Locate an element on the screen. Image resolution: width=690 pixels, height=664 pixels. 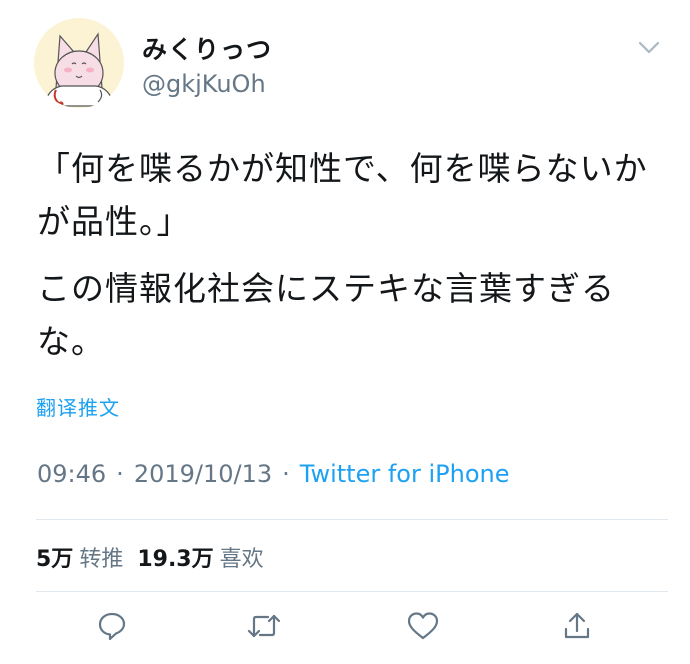
retweet-button is located at coordinates (264, 626).